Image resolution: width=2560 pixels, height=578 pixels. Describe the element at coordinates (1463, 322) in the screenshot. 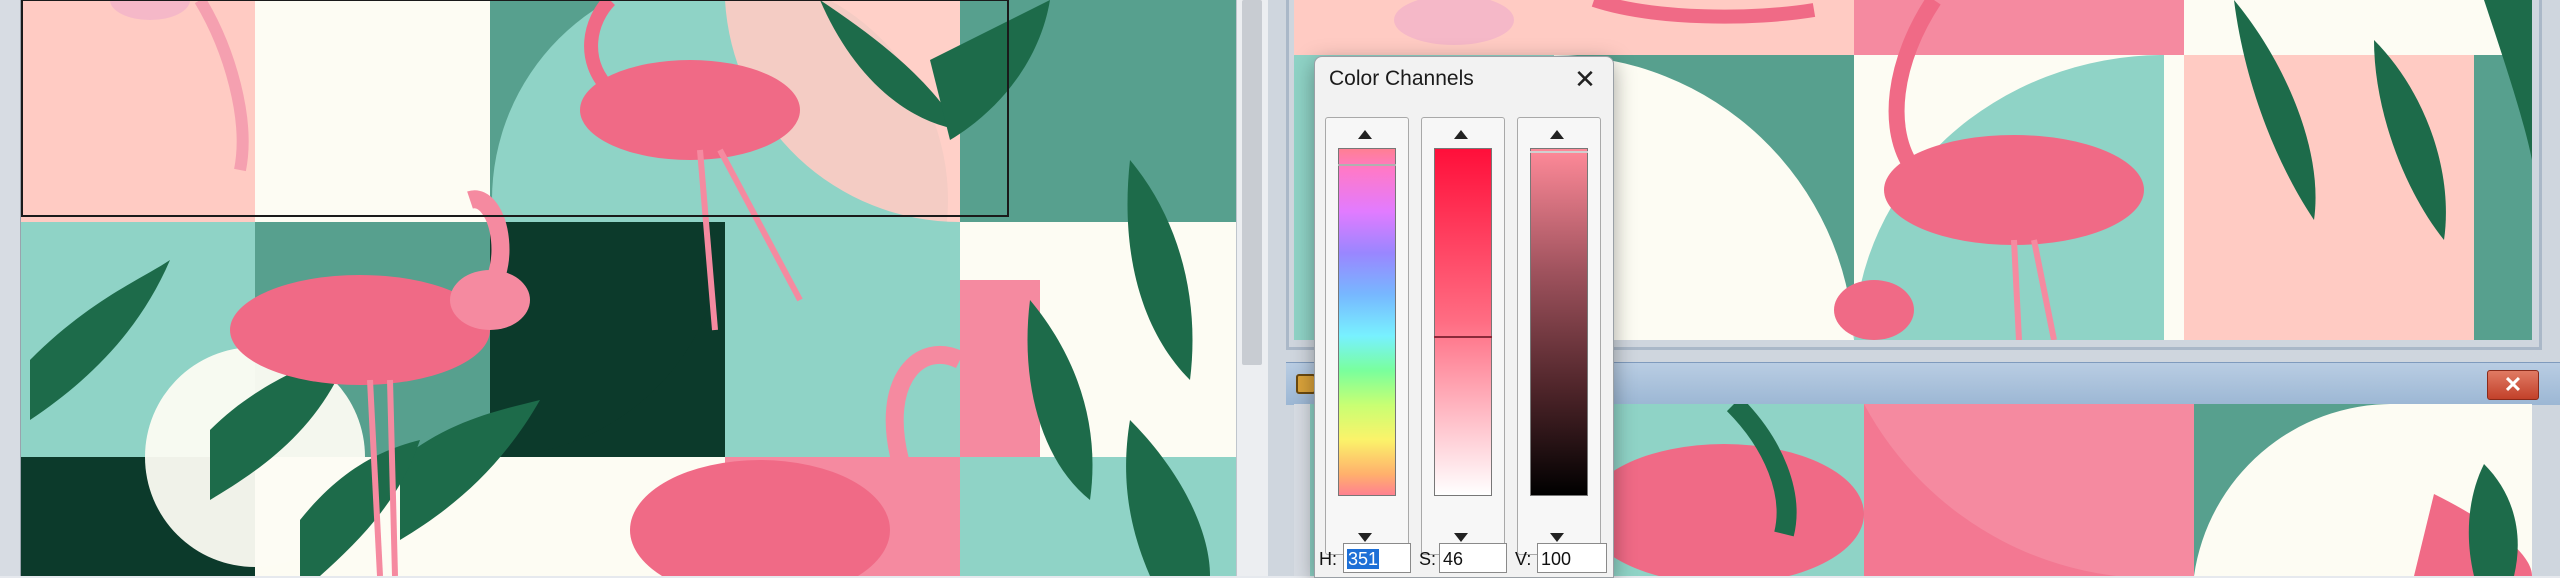

I see `saturation-gradient-strip` at that location.